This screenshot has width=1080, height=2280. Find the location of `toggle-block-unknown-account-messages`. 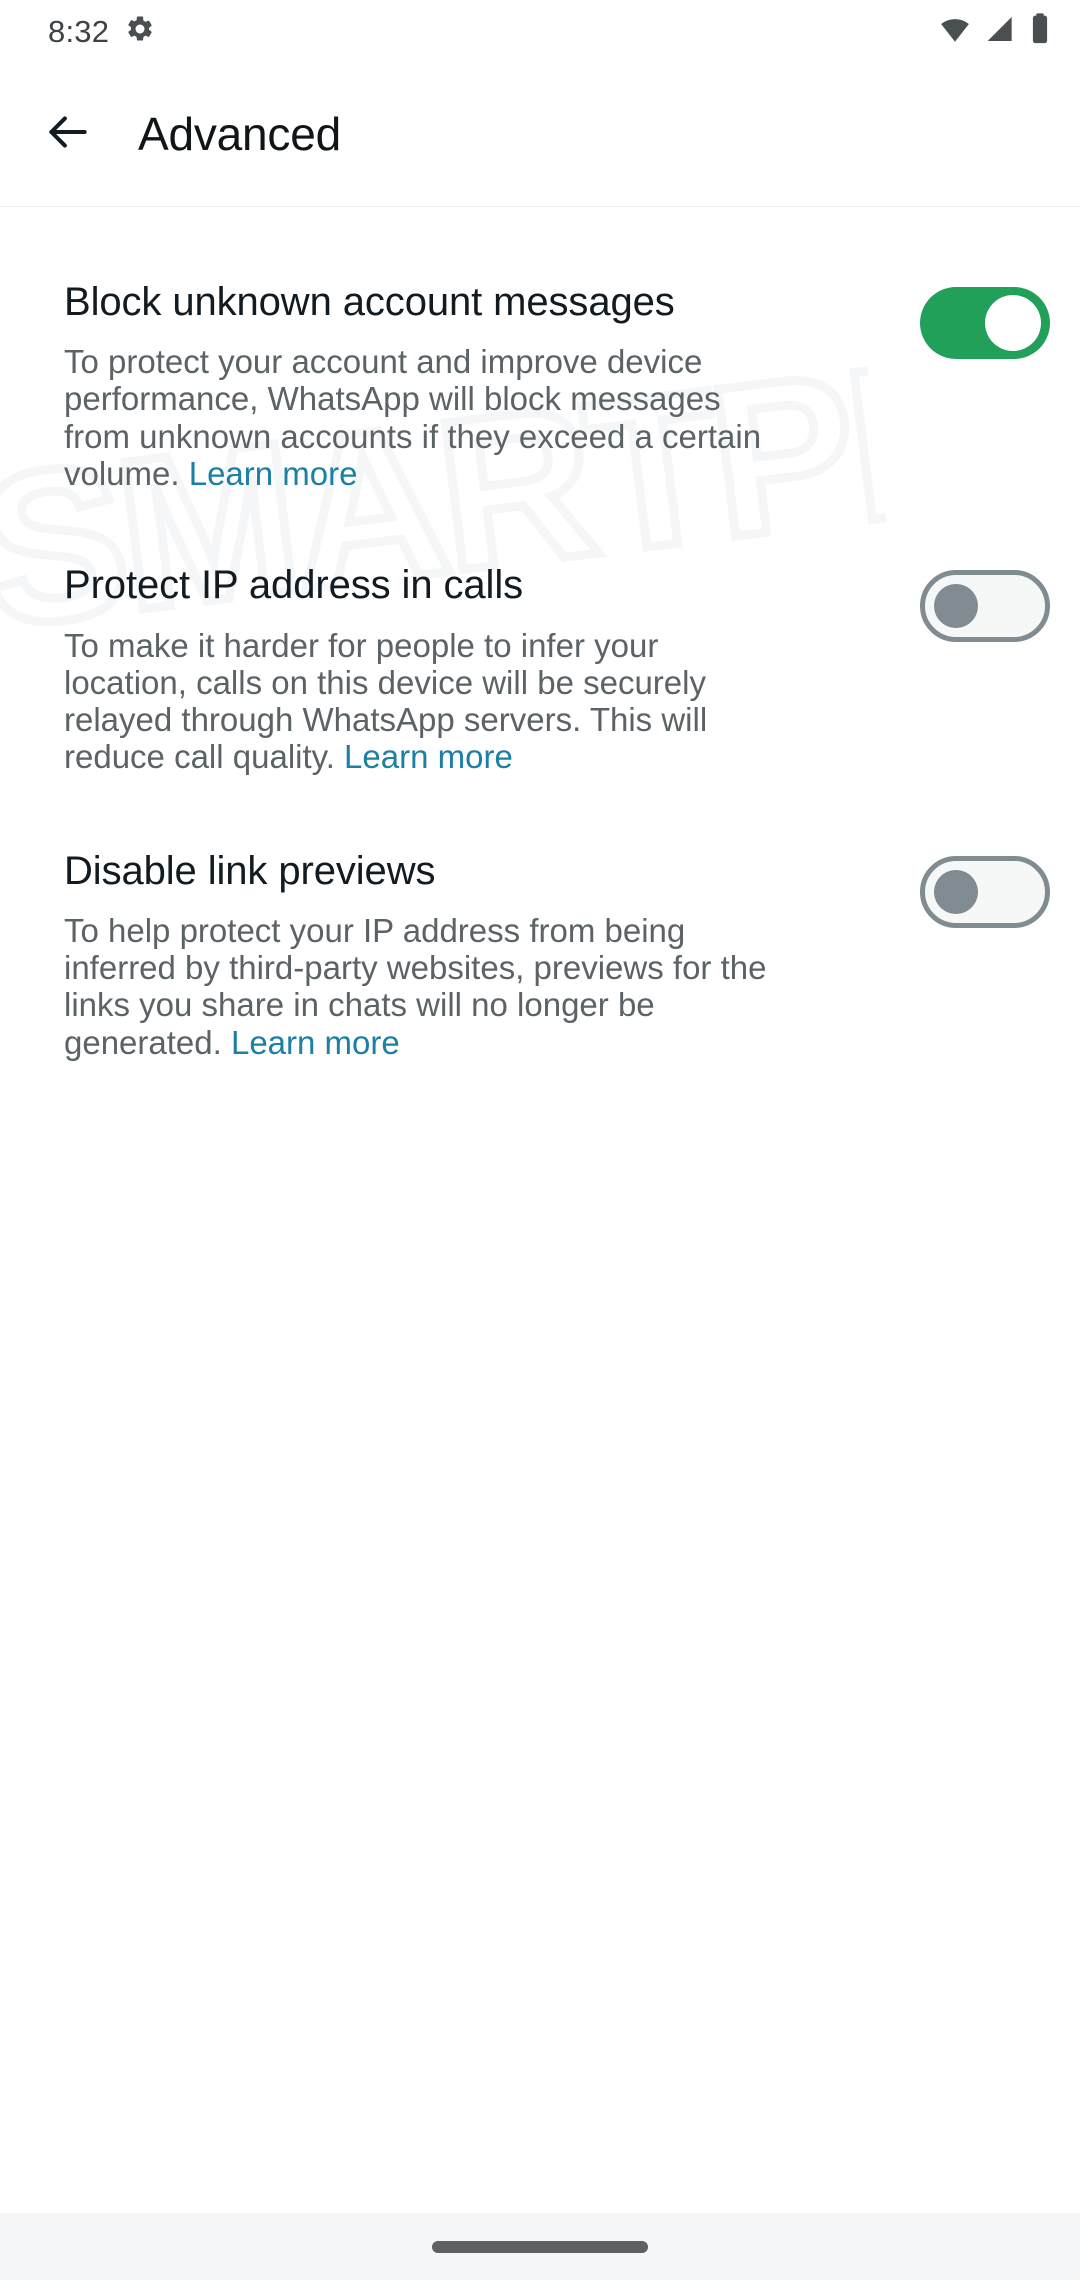

toggle-block-unknown-account-messages is located at coordinates (985, 323).